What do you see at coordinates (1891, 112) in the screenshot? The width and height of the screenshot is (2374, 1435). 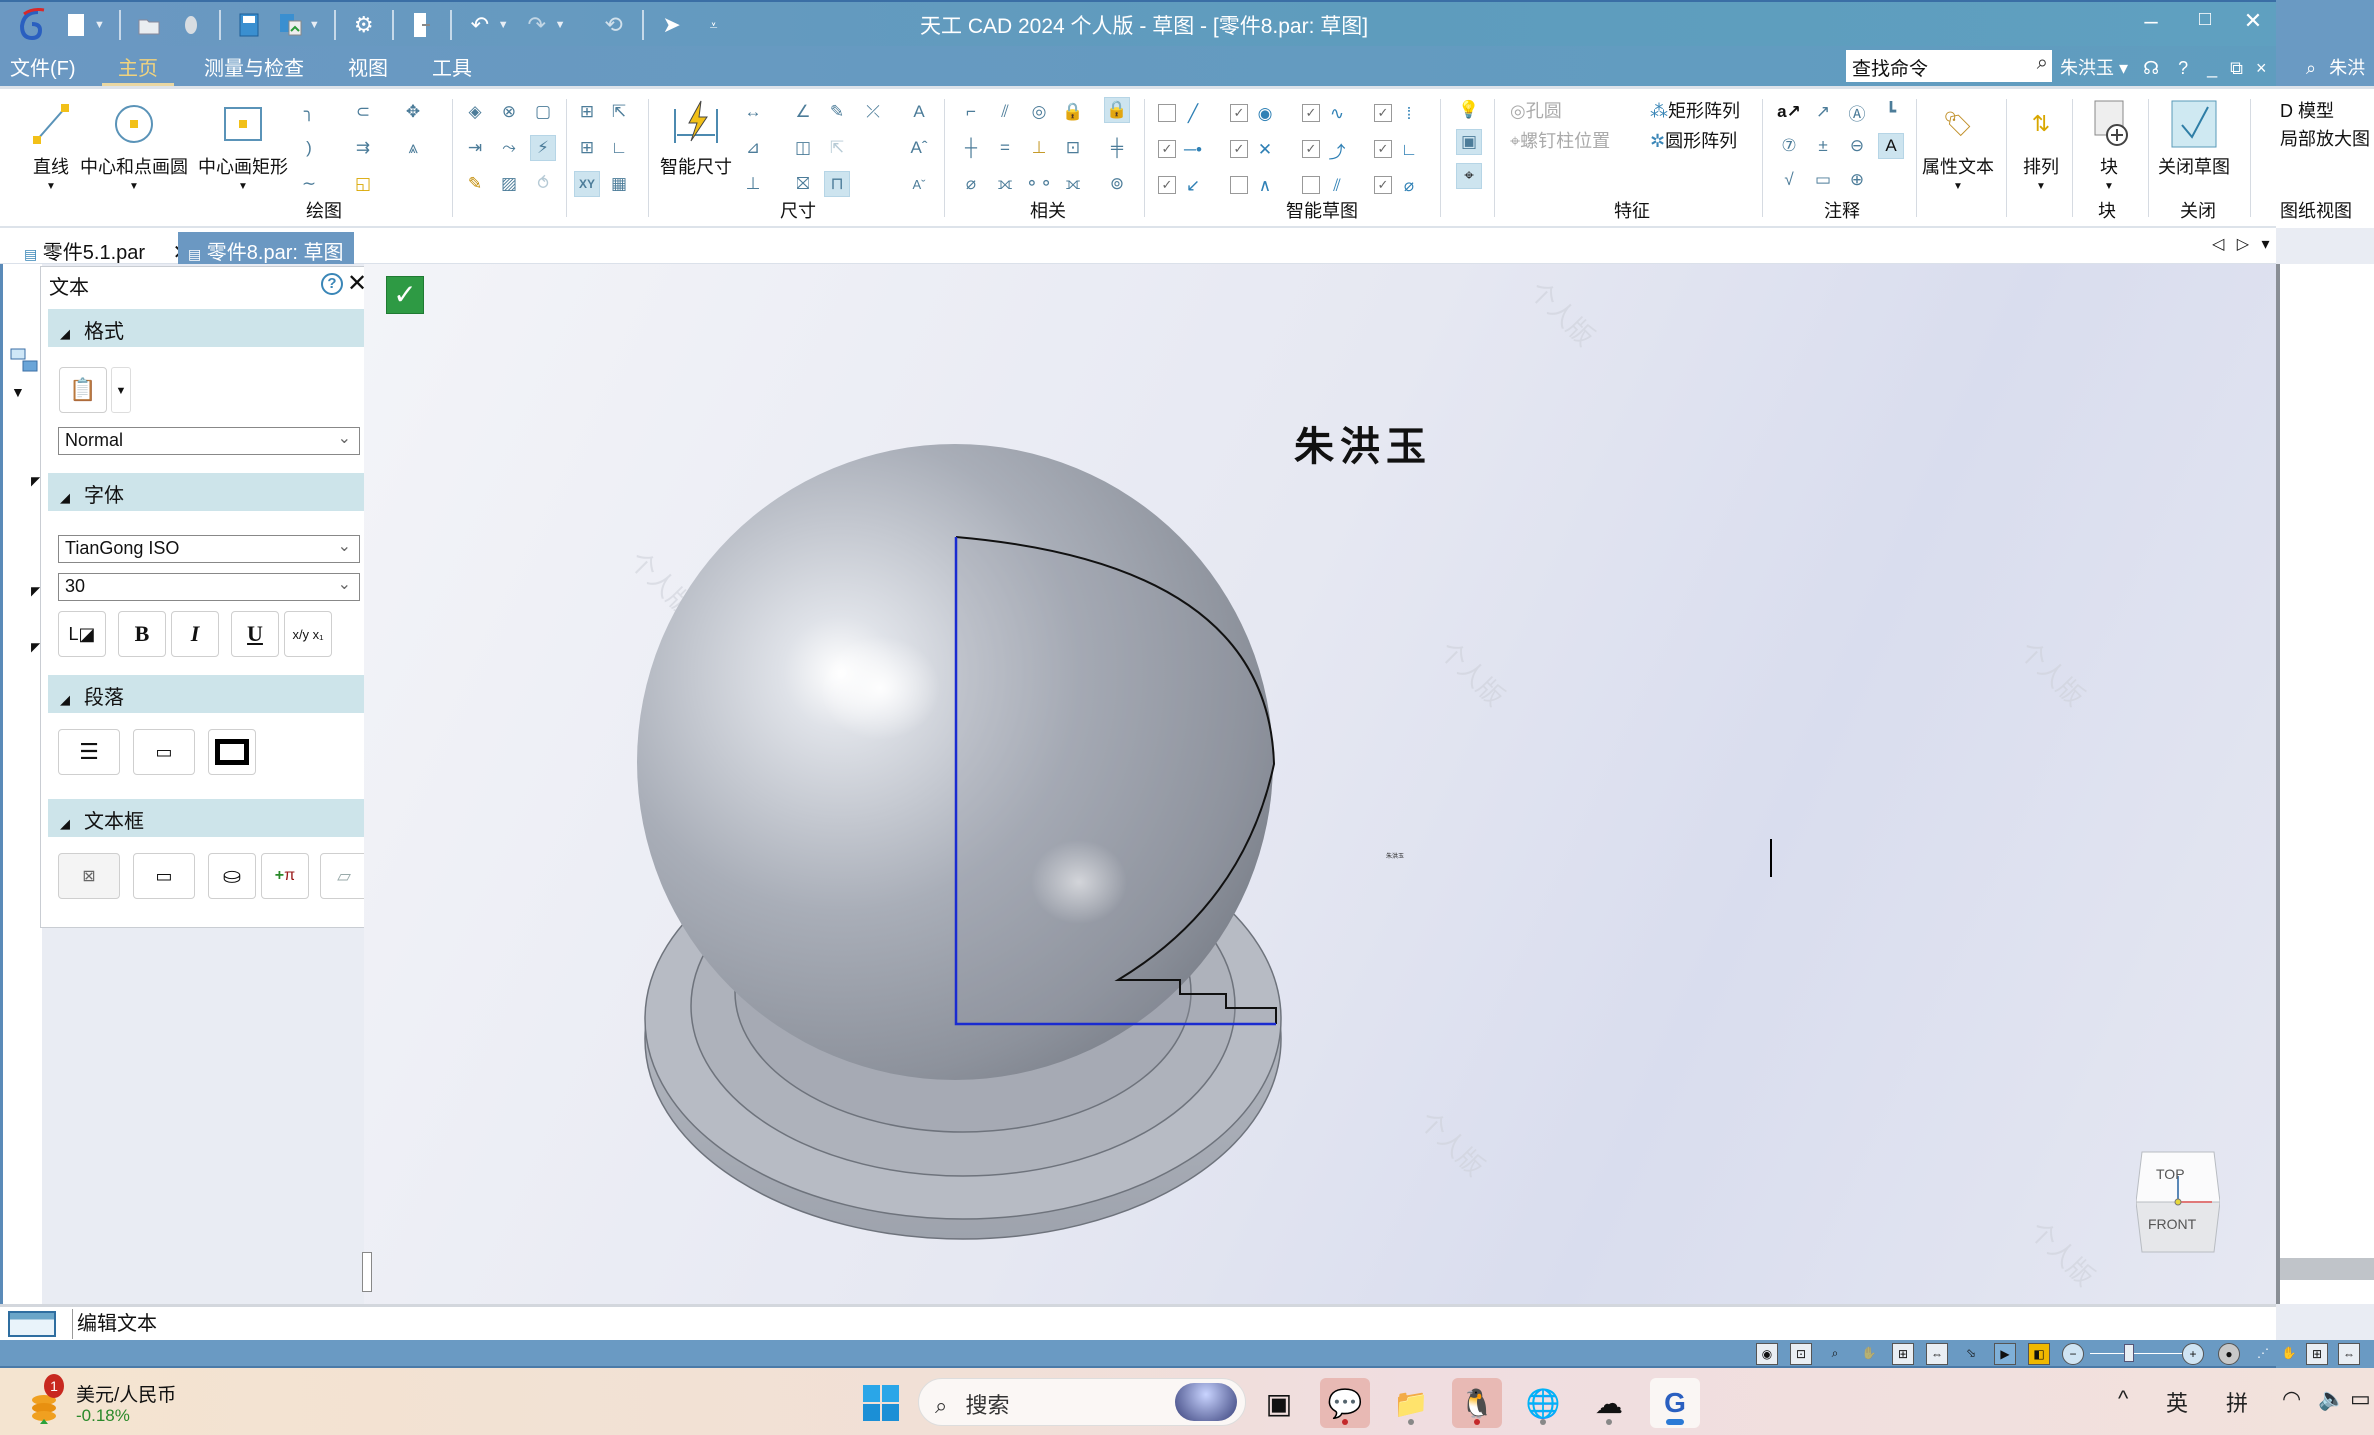 I see `connector-icon: ┗` at bounding box center [1891, 112].